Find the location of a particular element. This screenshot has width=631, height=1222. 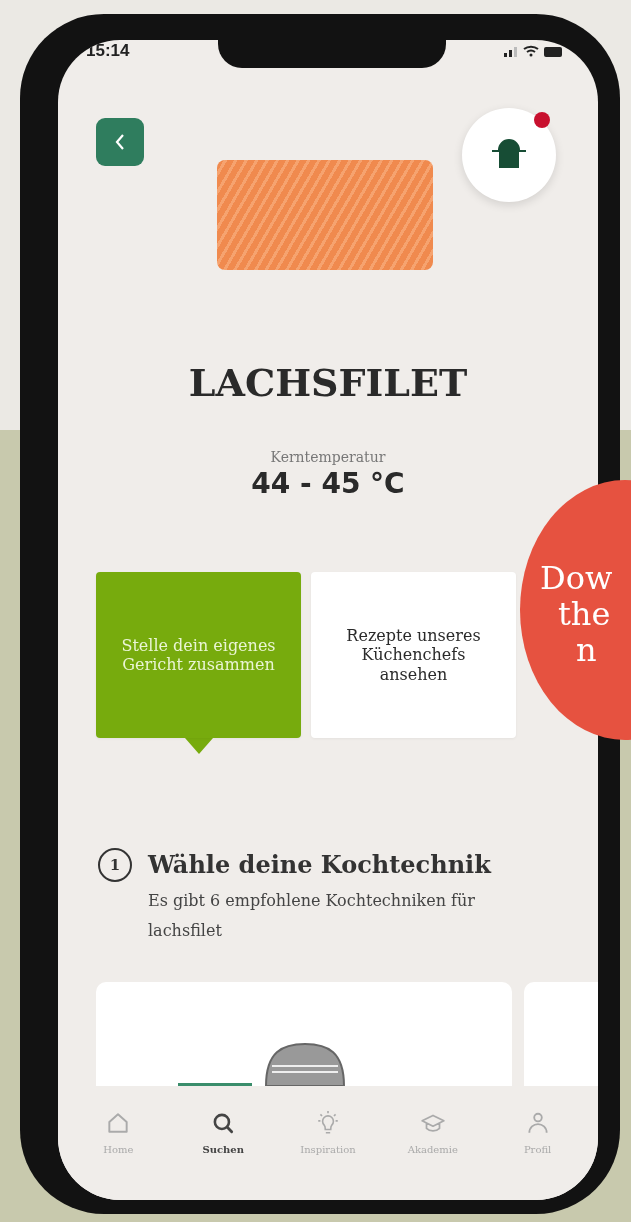

sticker-text: n is located at coordinates (586, 650).